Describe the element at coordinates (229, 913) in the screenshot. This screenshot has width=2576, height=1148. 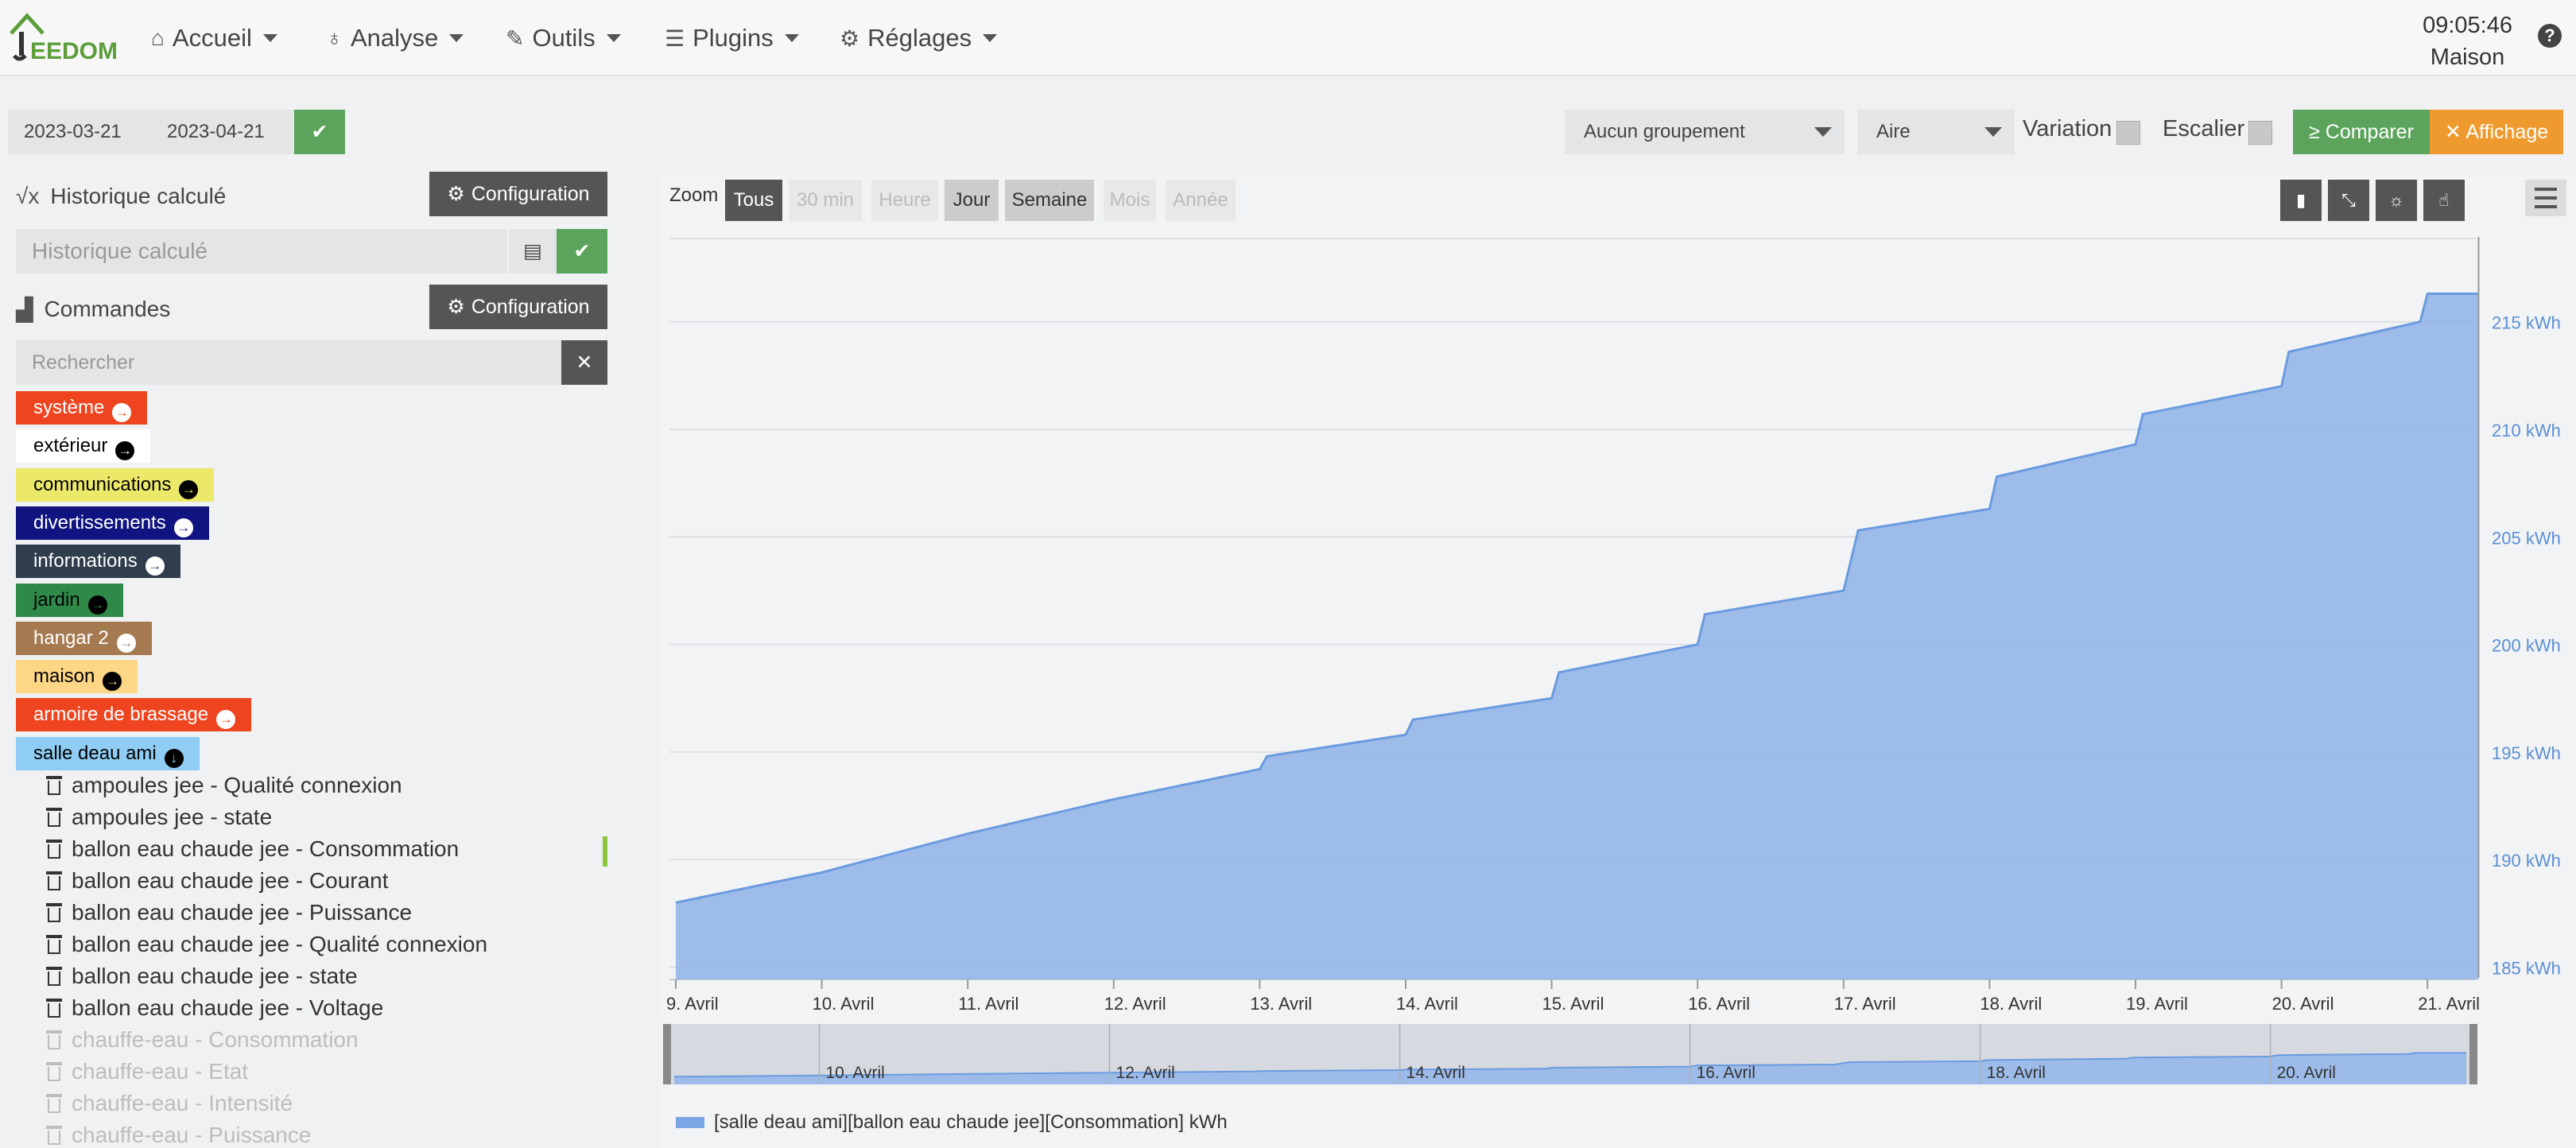
I see `command-item: ballon eau chaude jee - Puissance` at that location.